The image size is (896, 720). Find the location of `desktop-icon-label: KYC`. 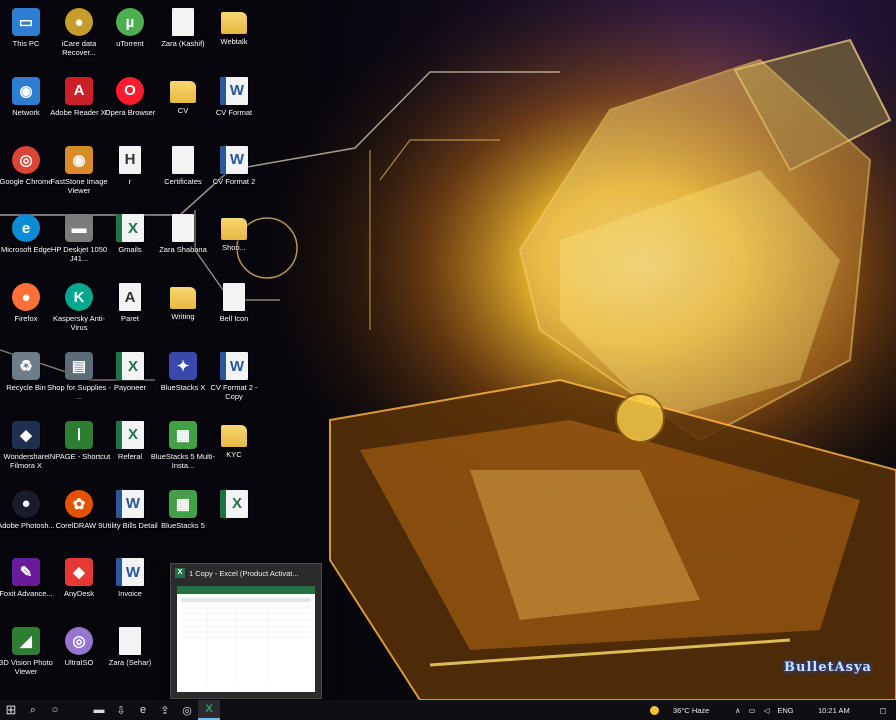

desktop-icon-label: KYC is located at coordinates (234, 454).